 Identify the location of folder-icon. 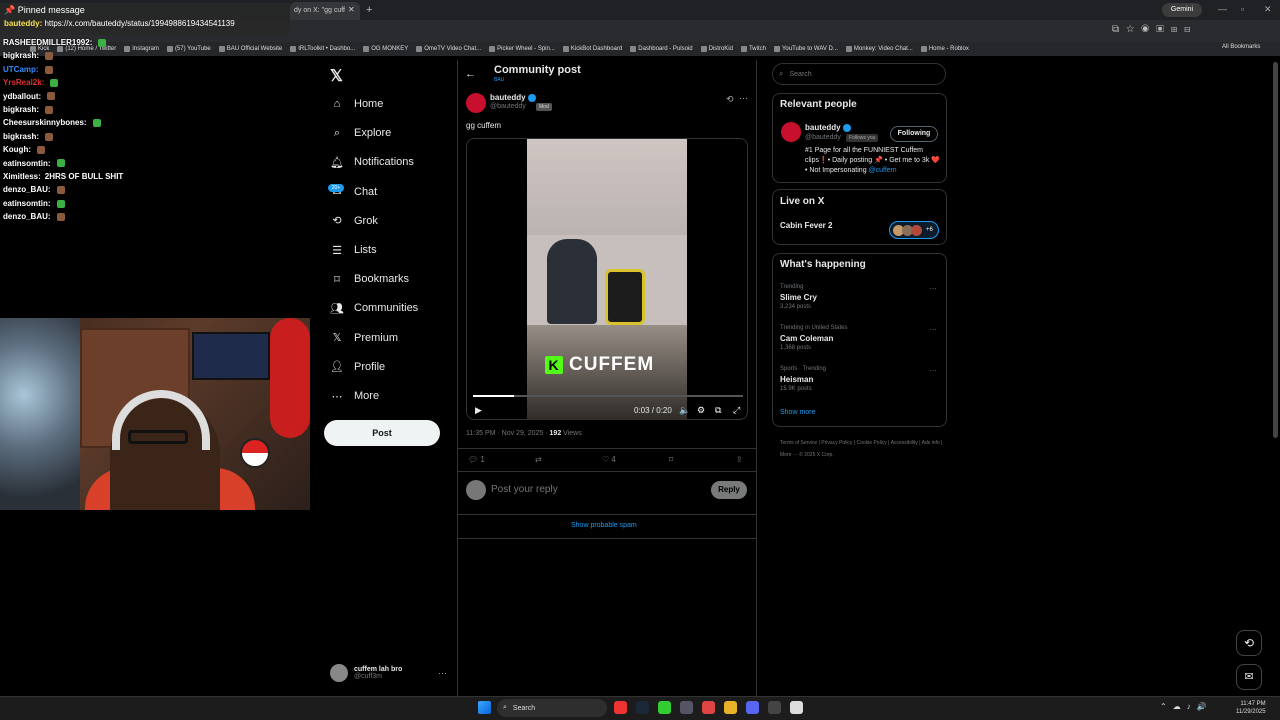
(730, 707).